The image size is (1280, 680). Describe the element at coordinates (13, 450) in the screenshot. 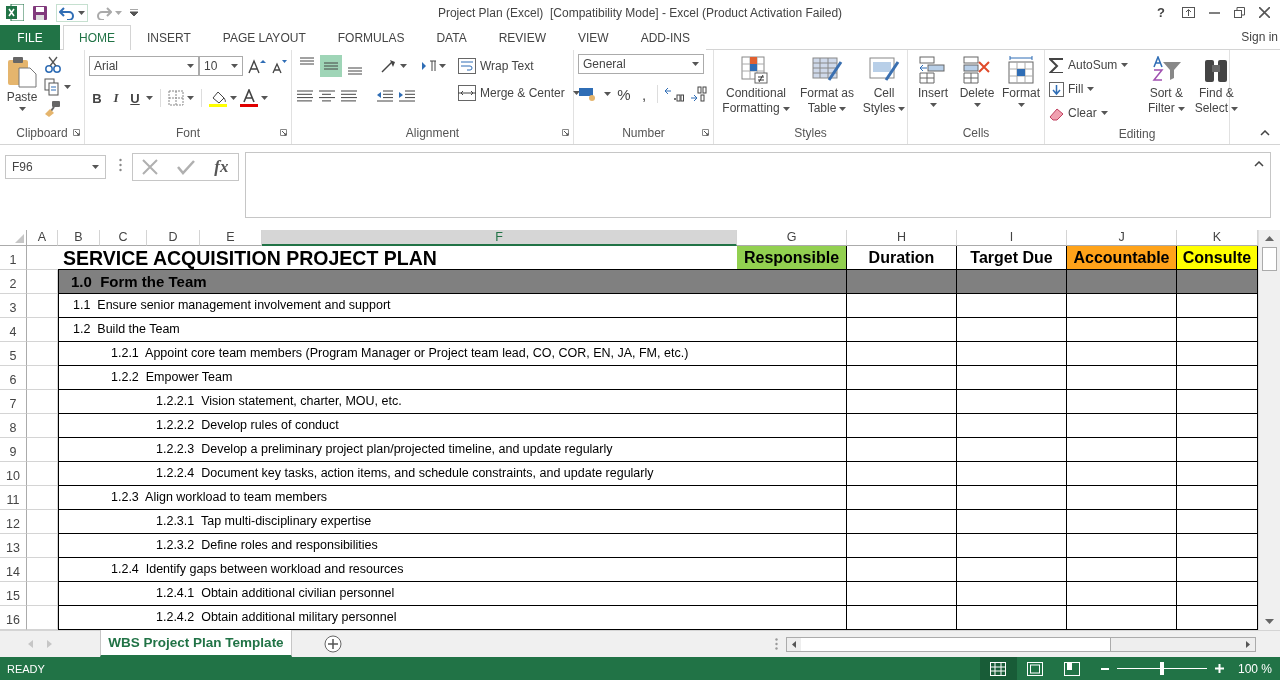

I see `row-header: 9` at that location.